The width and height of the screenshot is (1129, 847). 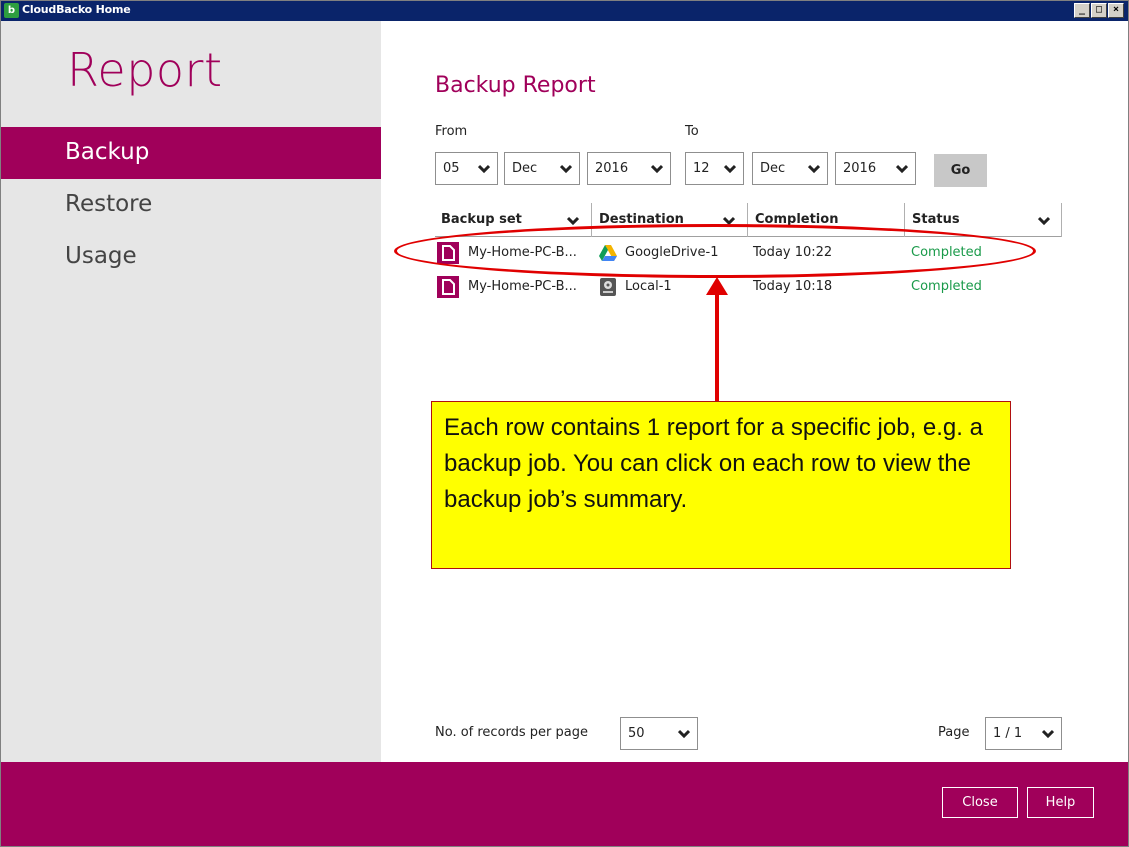 I want to click on from-month-select: Dec, so click(x=542, y=168).